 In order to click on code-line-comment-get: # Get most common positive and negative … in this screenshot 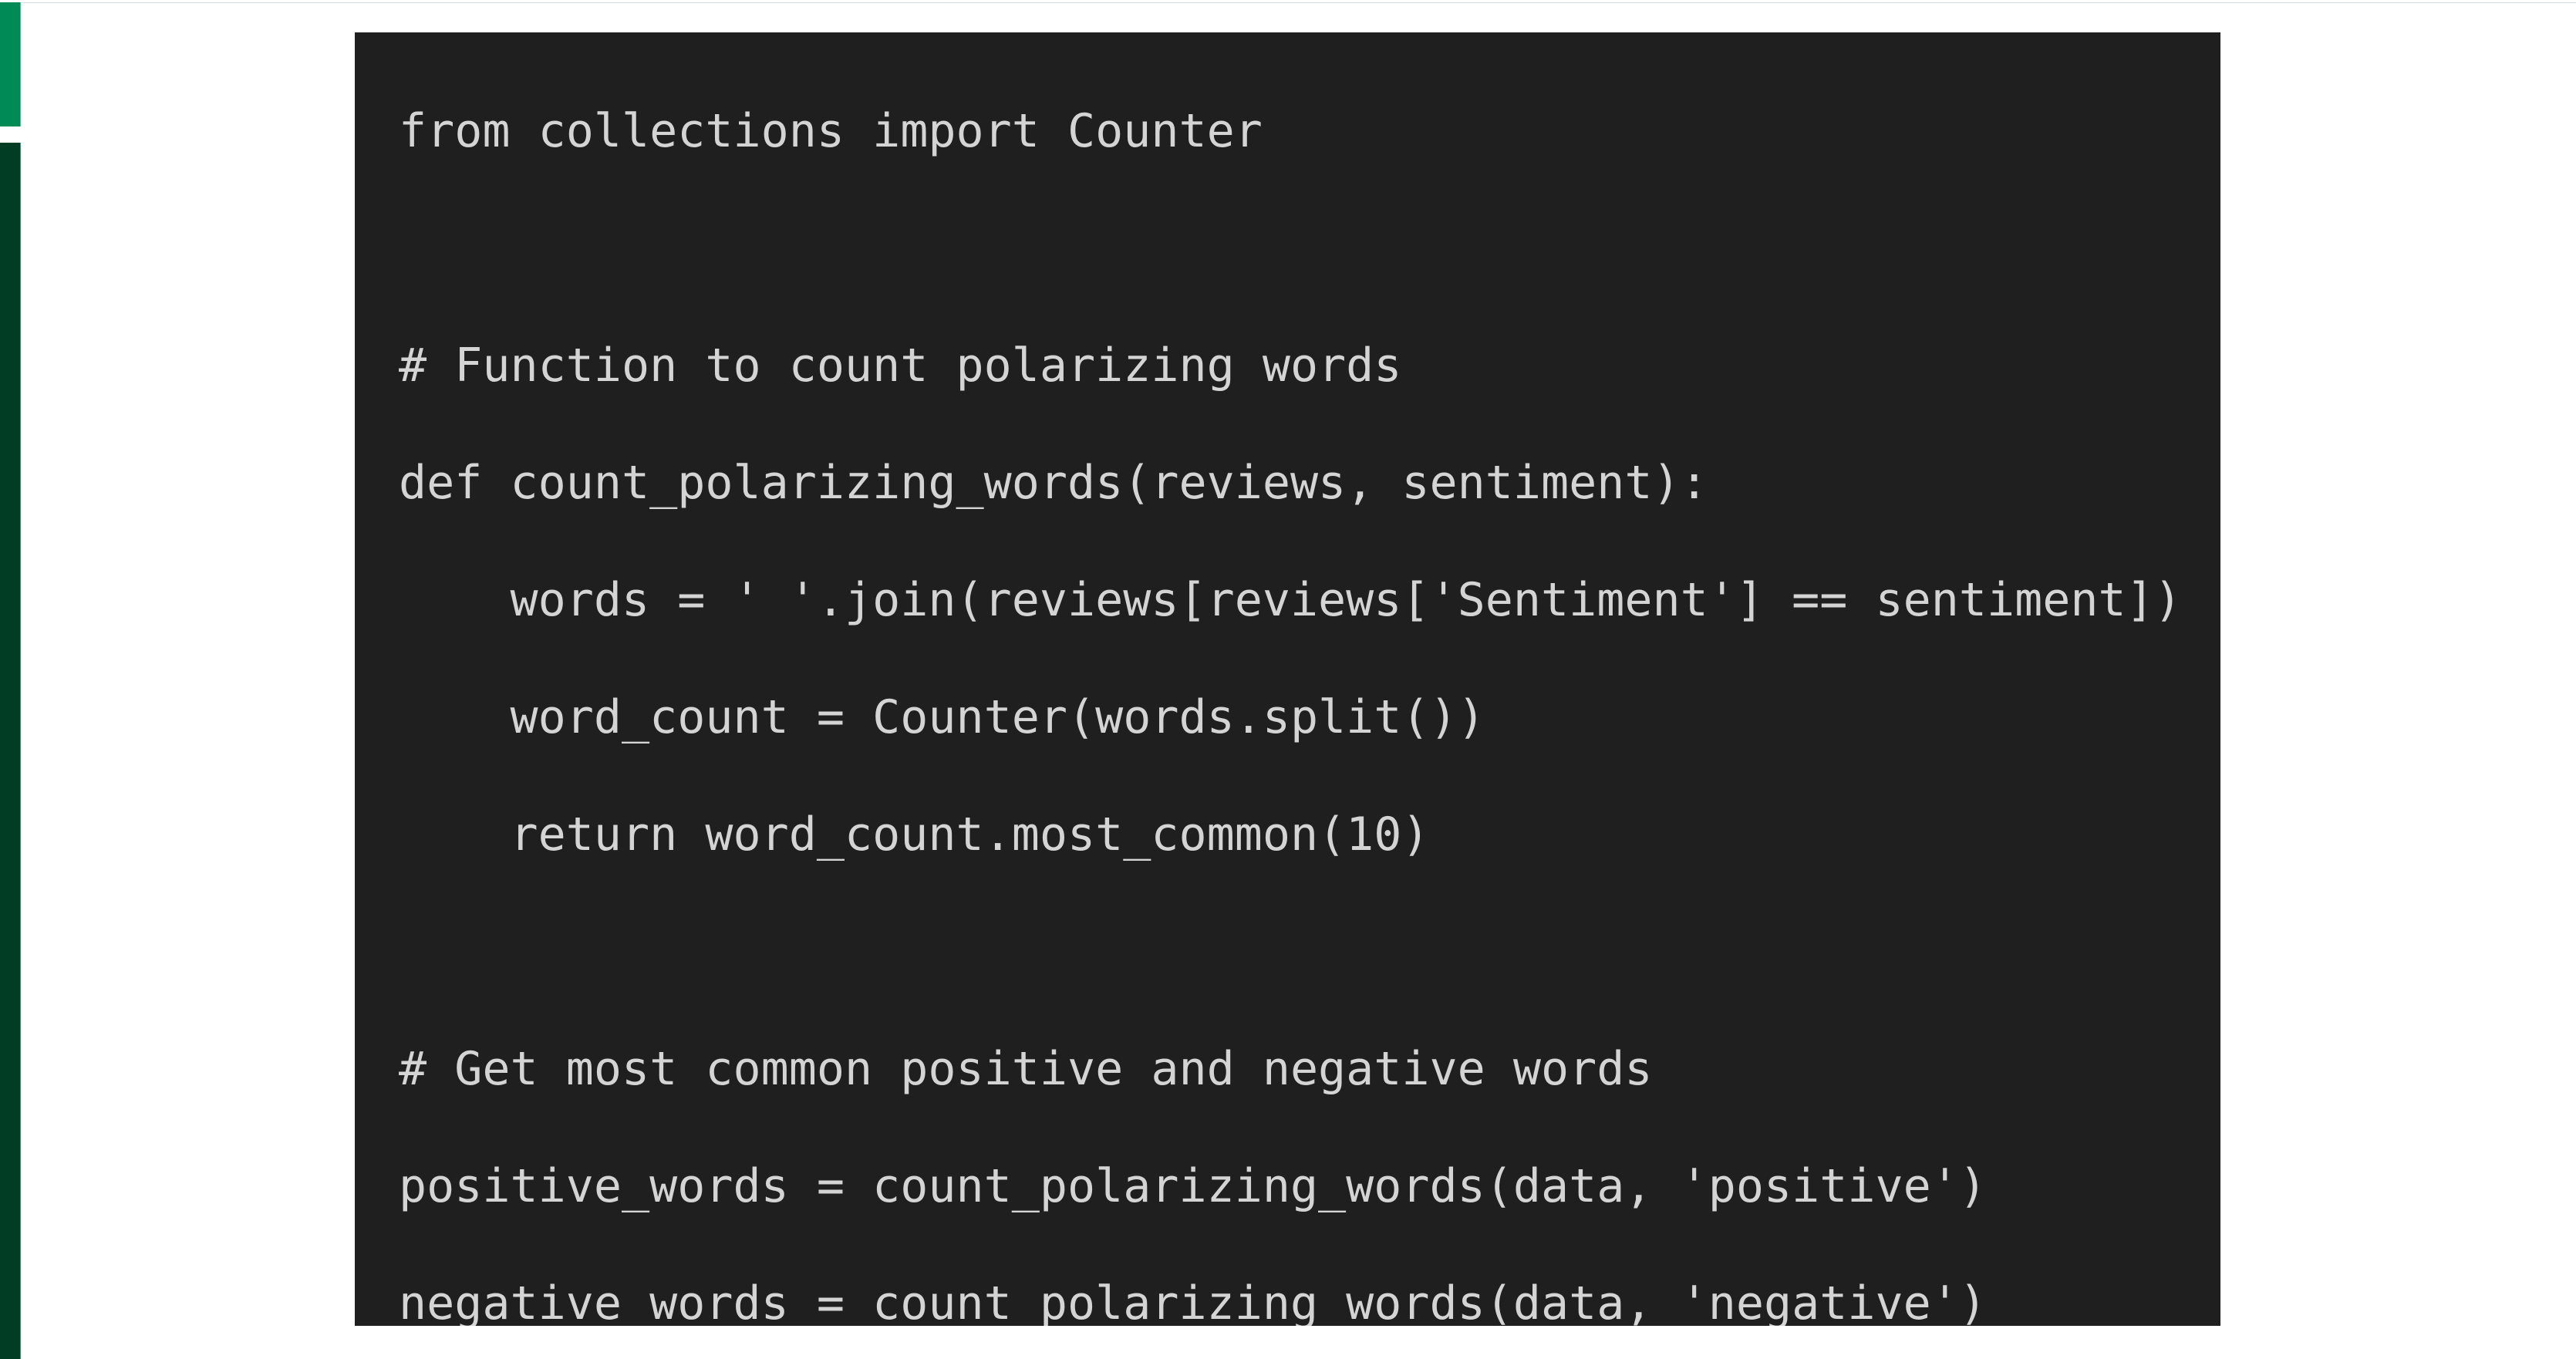, I will do `click(1026, 1069)`.